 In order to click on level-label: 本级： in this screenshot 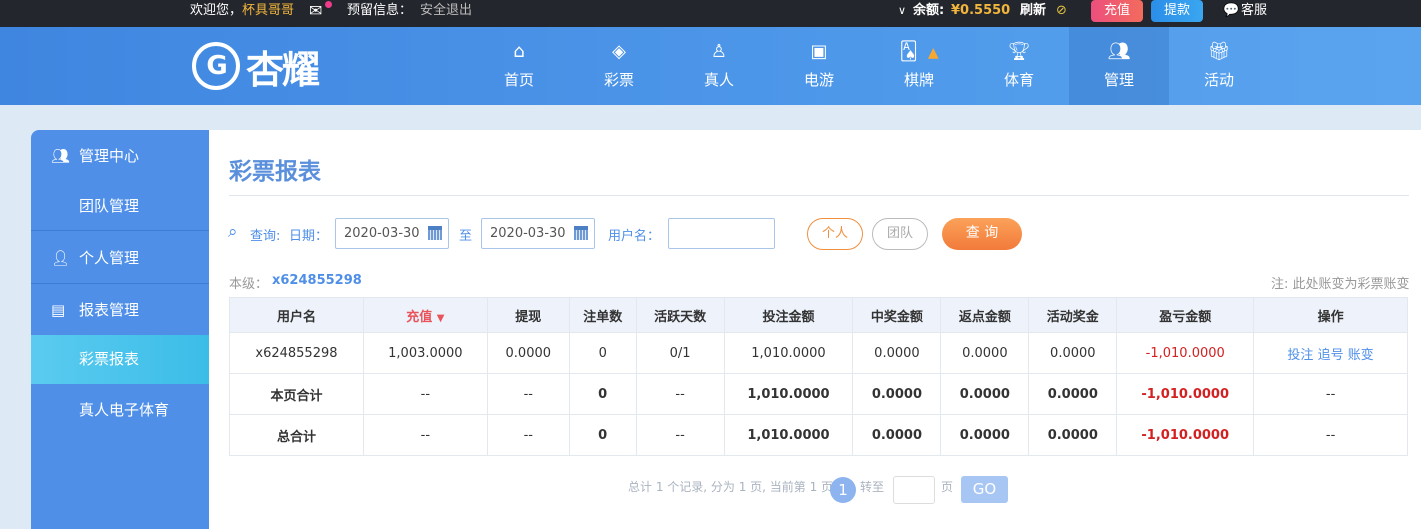, I will do `click(249, 284)`.